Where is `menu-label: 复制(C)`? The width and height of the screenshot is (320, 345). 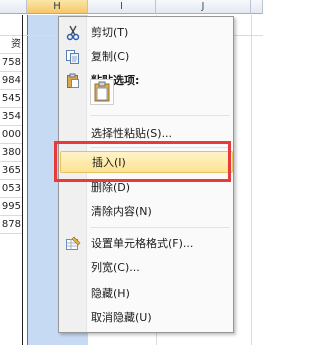
menu-label: 复制(C) is located at coordinates (110, 56).